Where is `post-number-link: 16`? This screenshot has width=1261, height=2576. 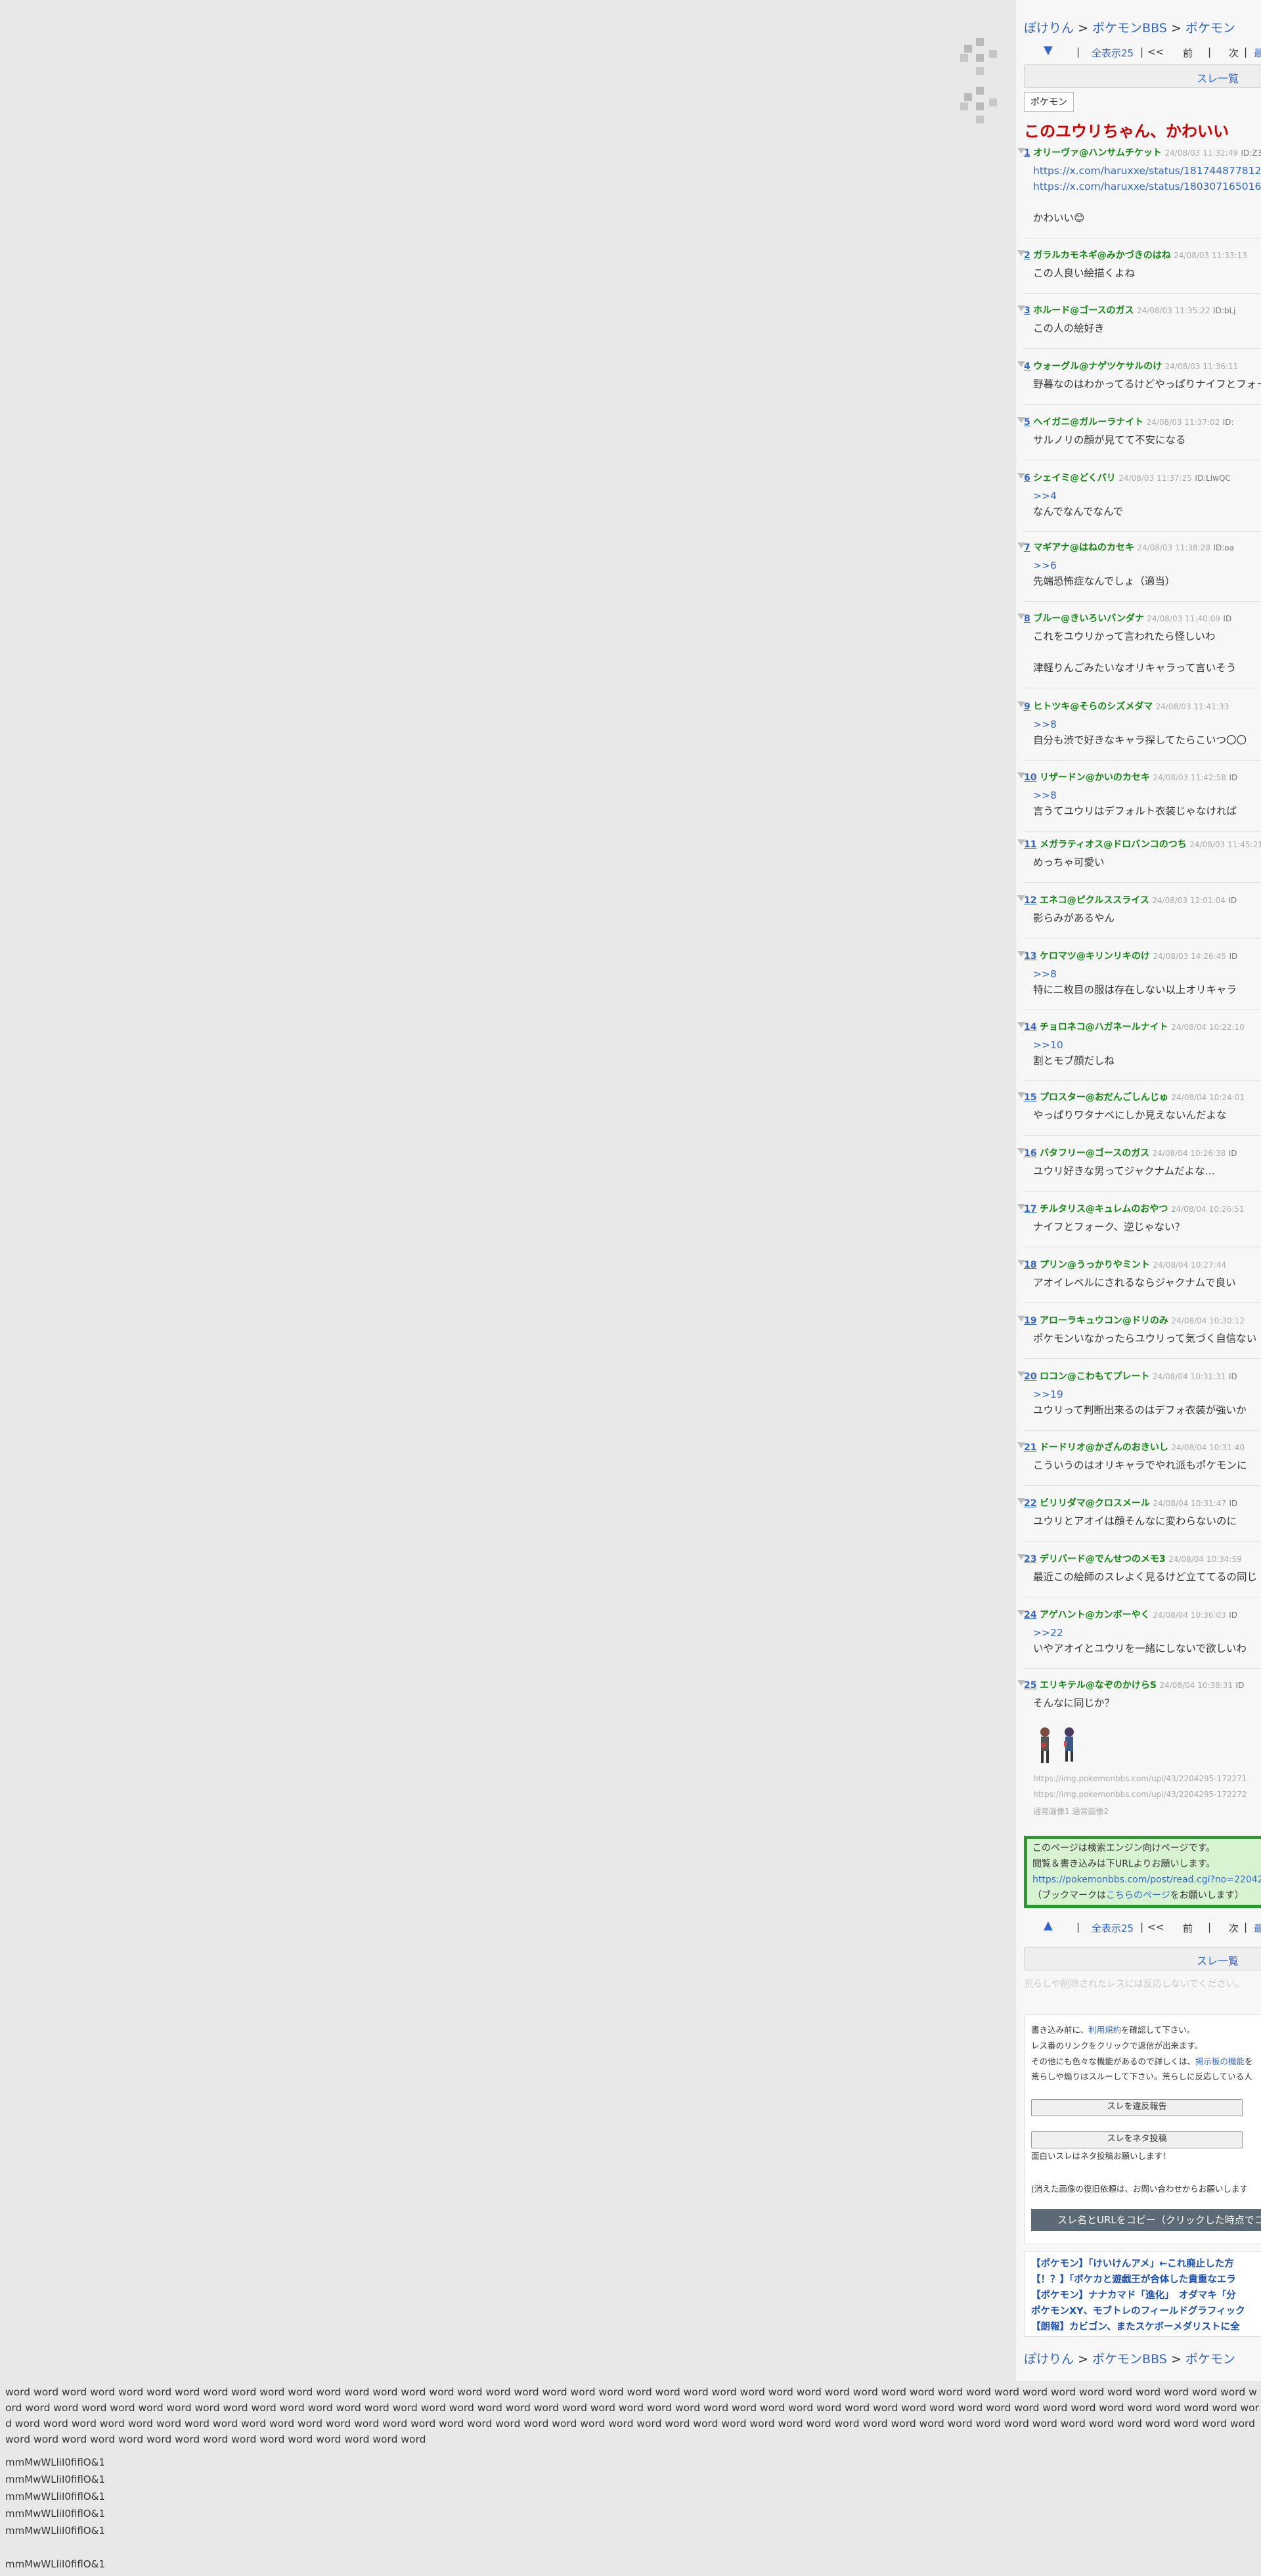
post-number-link: 16 is located at coordinates (1030, 1153).